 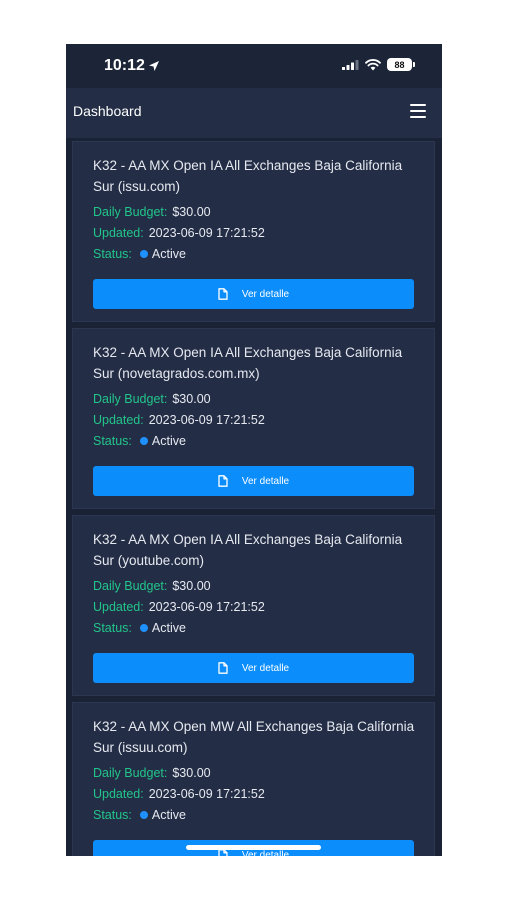 I want to click on hamburger-menu-icon, so click(x=418, y=111).